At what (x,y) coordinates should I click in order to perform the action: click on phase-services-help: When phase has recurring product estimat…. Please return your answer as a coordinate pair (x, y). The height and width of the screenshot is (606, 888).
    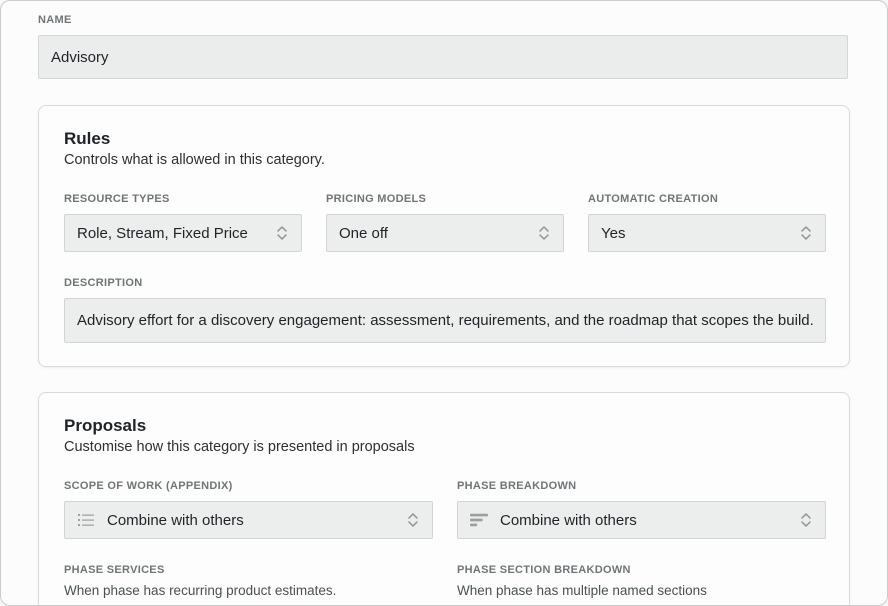
    Looking at the image, I should click on (200, 590).